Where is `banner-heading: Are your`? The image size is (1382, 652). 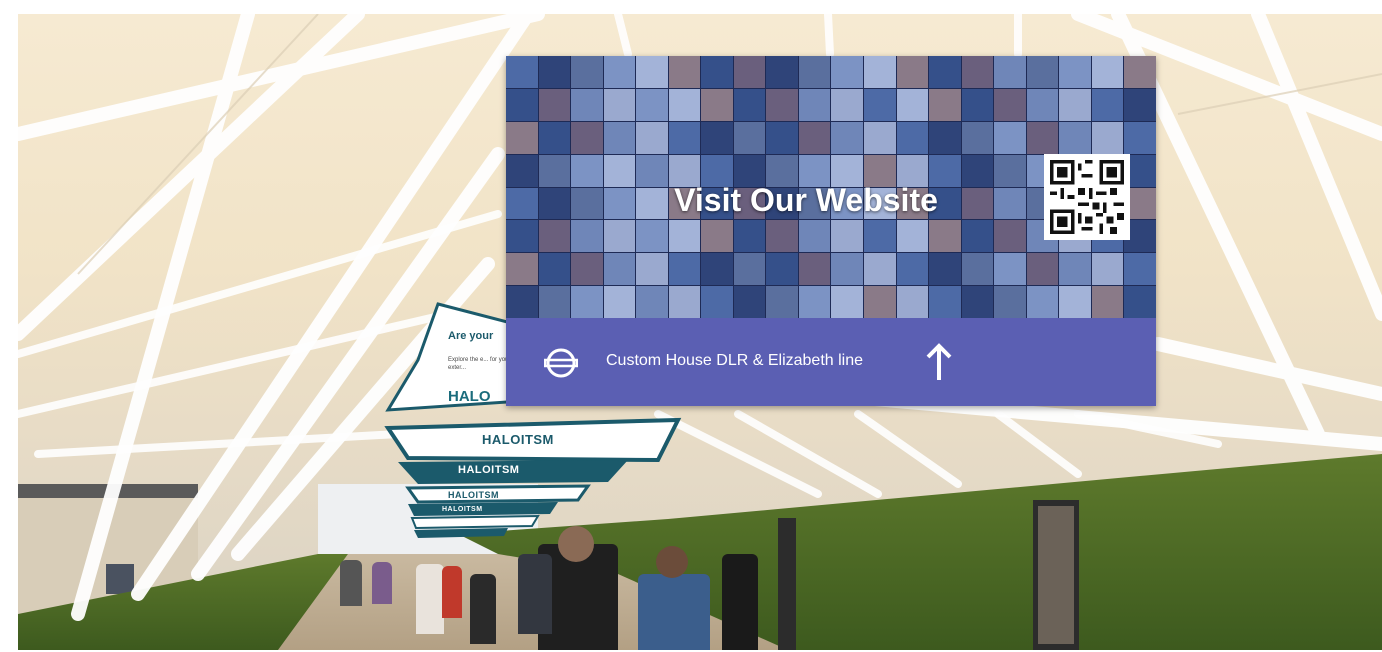 banner-heading: Are your is located at coordinates (471, 336).